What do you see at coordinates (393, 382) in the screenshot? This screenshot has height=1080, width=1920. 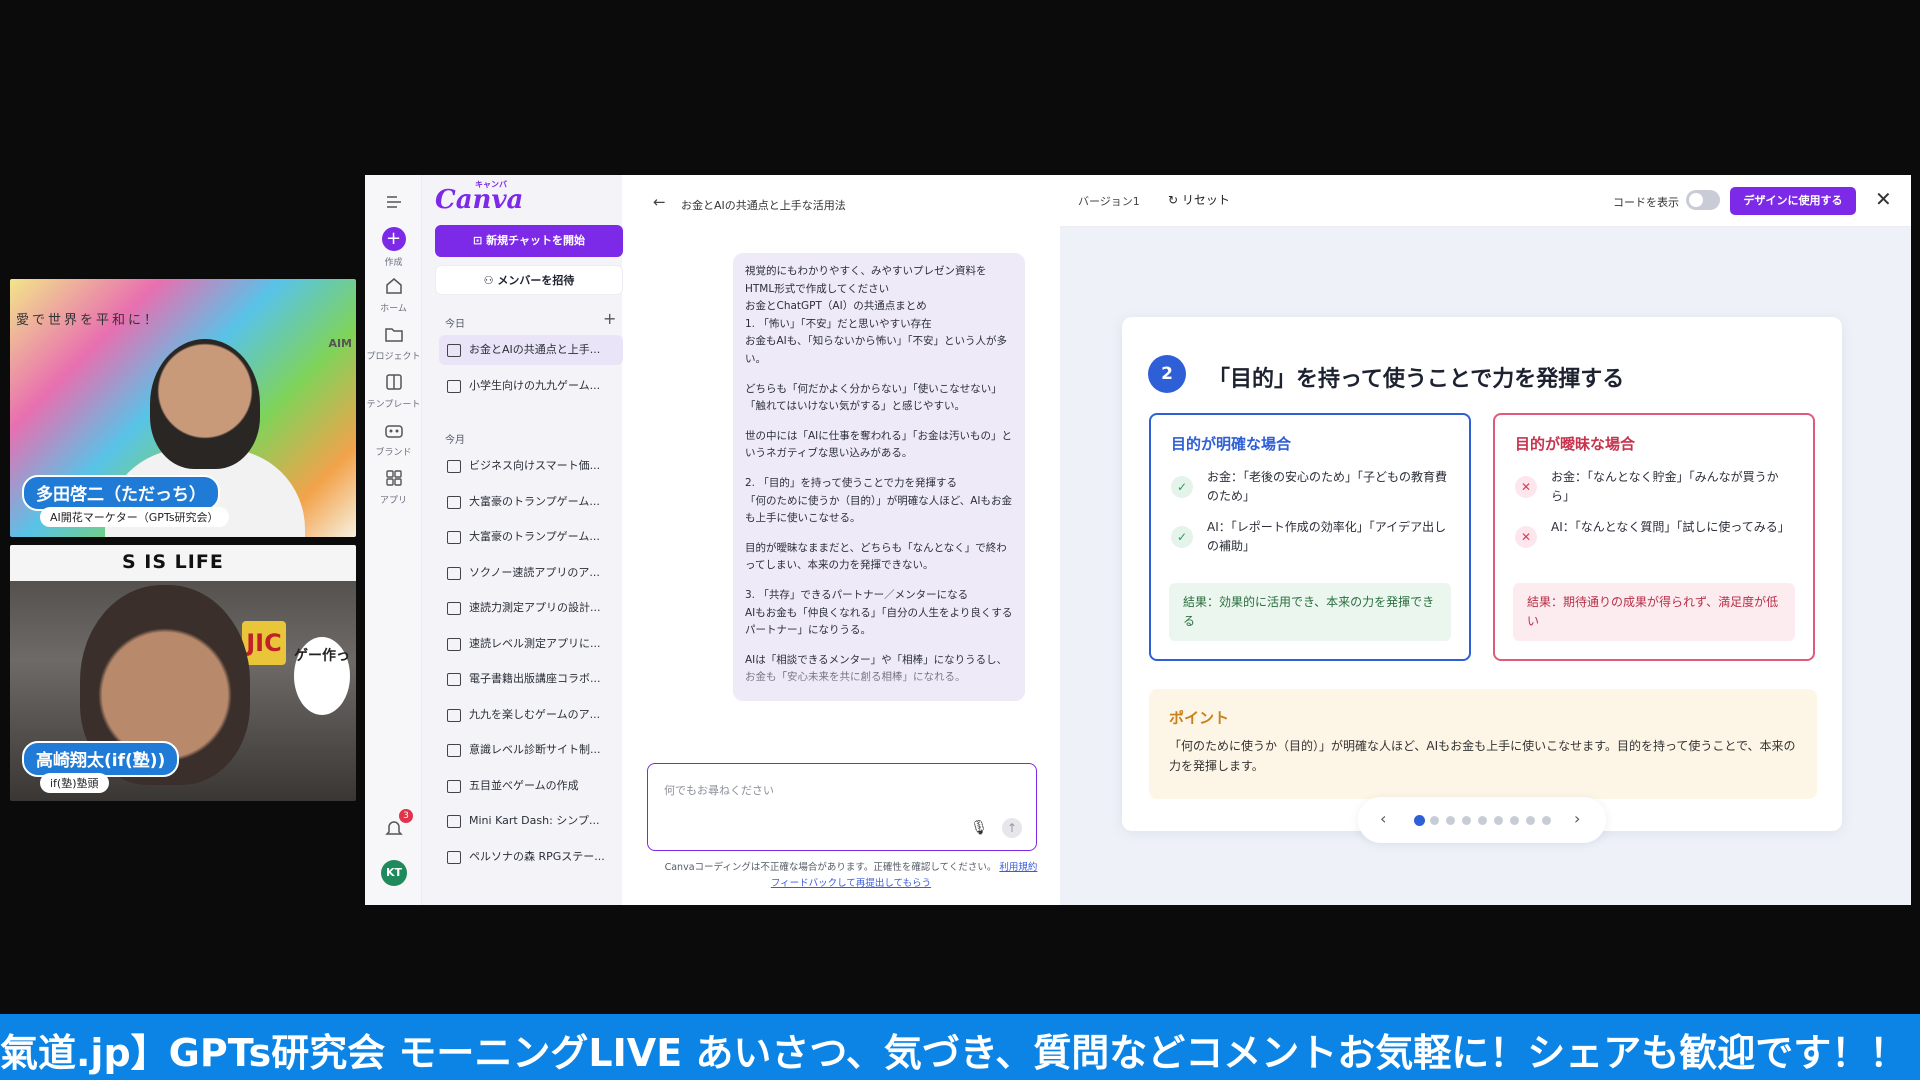 I see `template-icon` at bounding box center [393, 382].